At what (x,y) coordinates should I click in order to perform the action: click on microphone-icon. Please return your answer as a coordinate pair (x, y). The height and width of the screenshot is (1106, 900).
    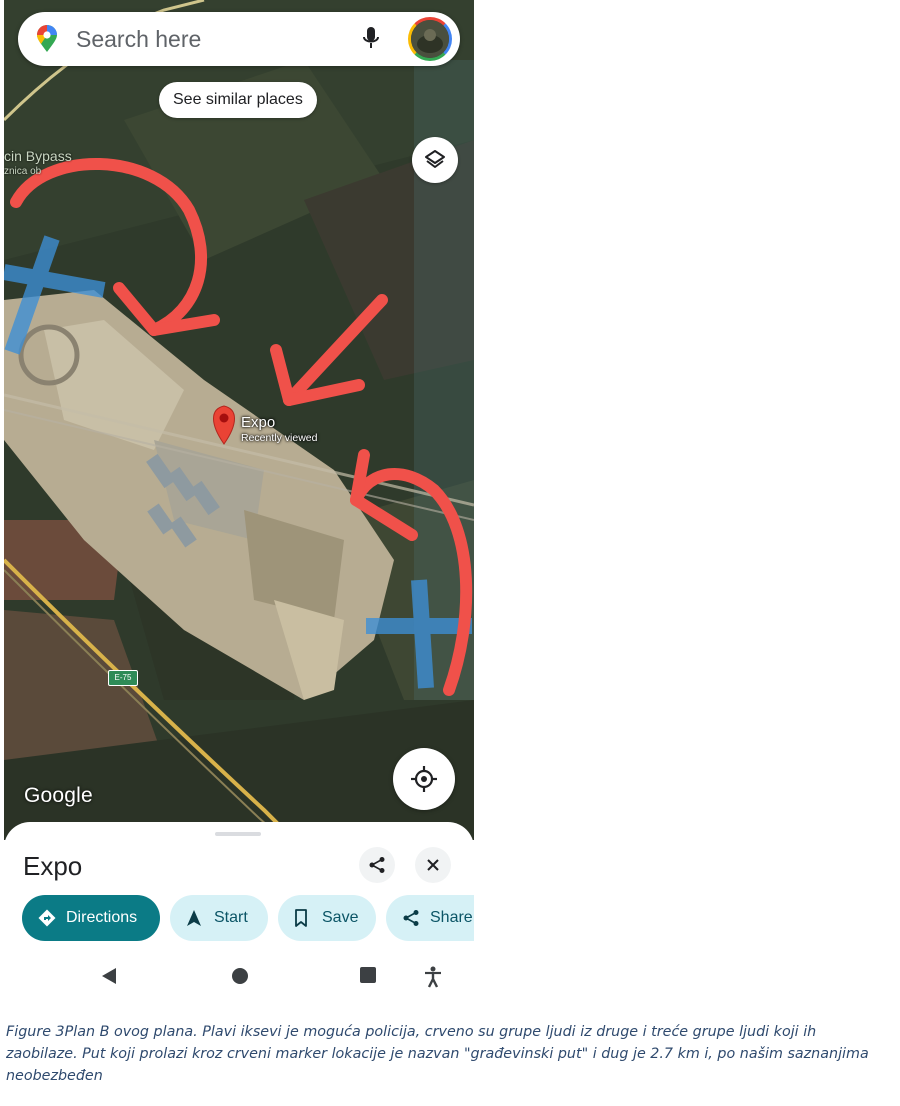
    Looking at the image, I should click on (371, 41).